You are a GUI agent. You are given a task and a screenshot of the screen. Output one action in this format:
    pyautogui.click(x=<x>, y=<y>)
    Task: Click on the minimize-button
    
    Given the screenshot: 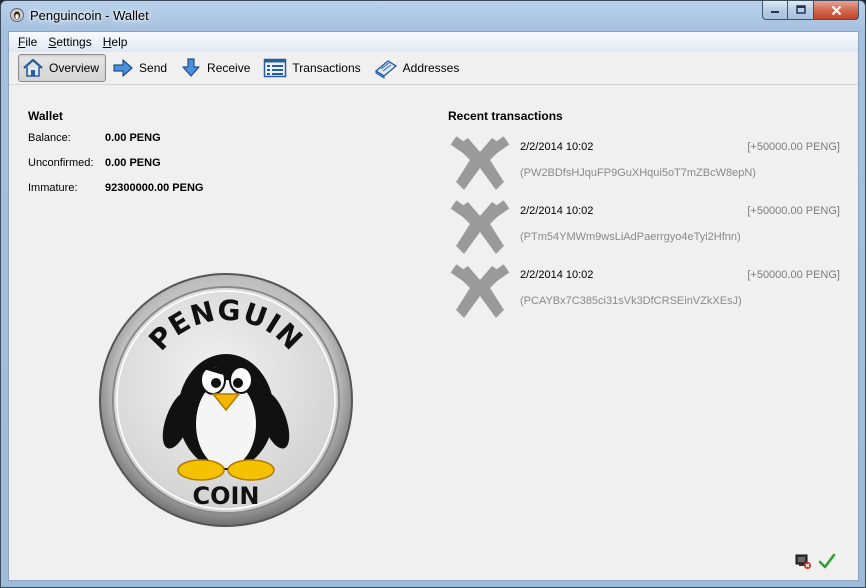 What is the action you would take?
    pyautogui.click(x=775, y=10)
    